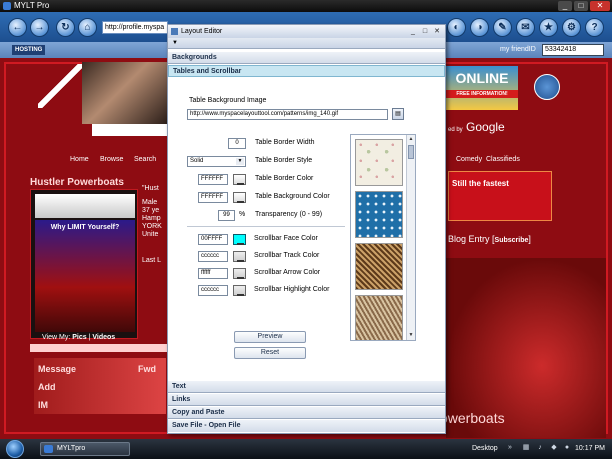  Describe the element at coordinates (411, 139) in the screenshot. I see `scroll-up-icon: ▲` at that location.